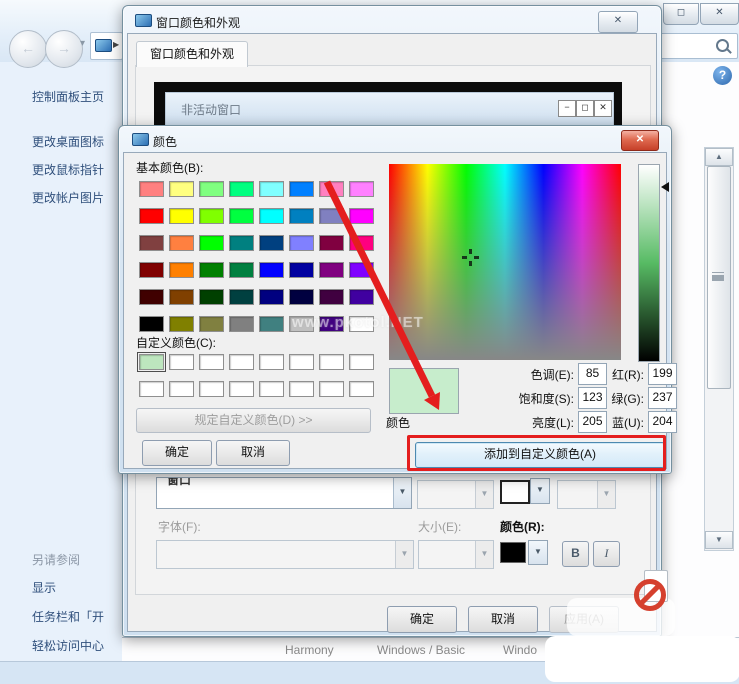  Describe the element at coordinates (662, 374) in the screenshot. I see `red-input: 199` at that location.